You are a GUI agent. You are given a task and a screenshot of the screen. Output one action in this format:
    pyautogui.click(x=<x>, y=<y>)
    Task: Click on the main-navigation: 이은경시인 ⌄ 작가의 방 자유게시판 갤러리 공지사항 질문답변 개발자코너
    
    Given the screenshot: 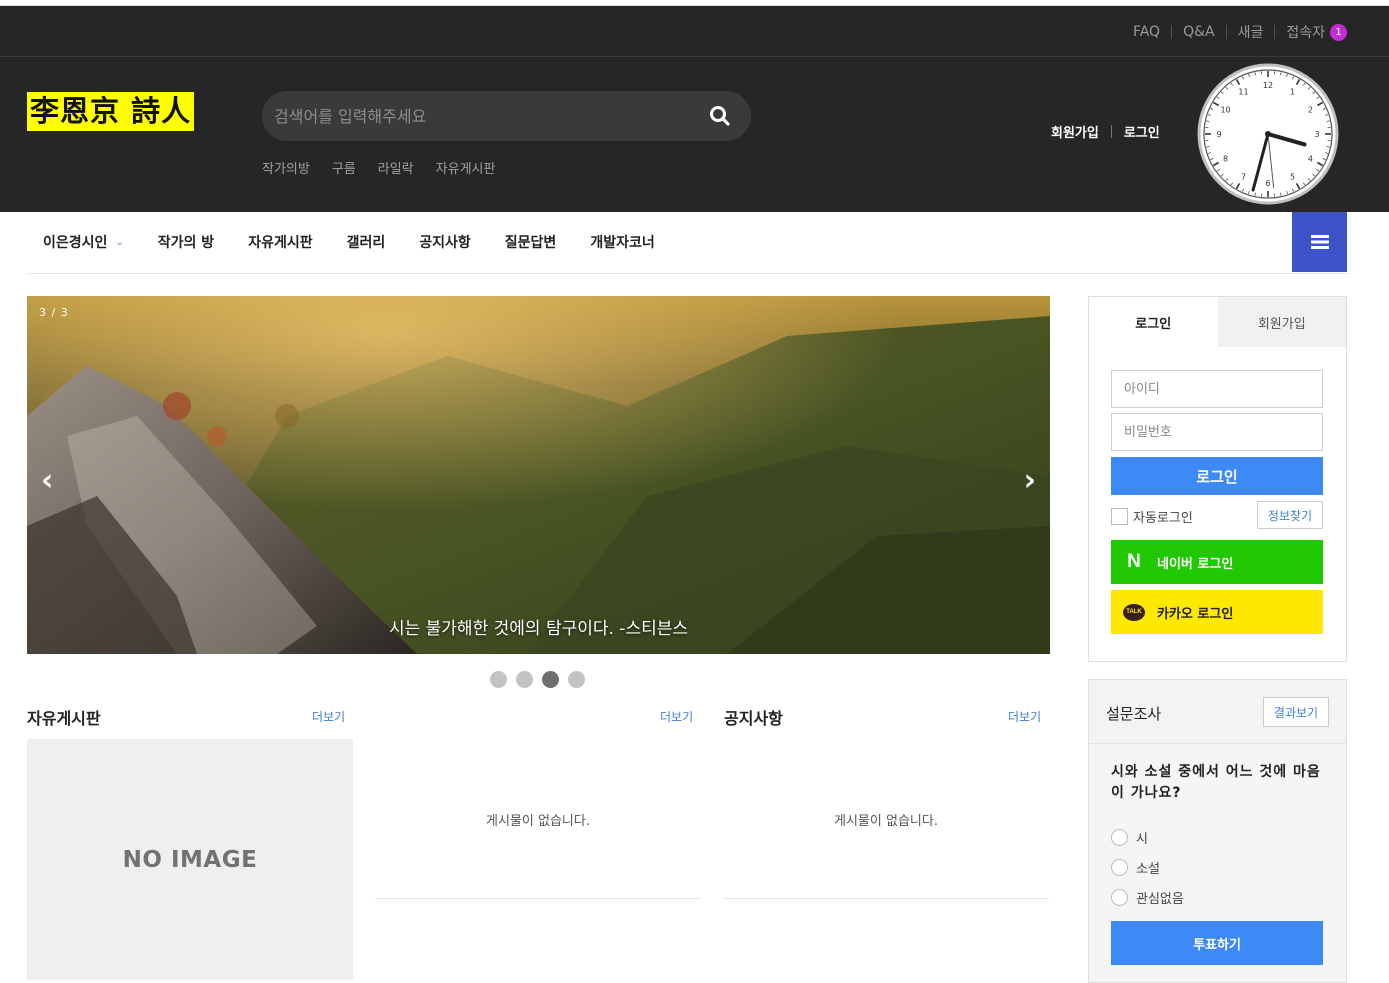 What is the action you would take?
    pyautogui.click(x=687, y=243)
    